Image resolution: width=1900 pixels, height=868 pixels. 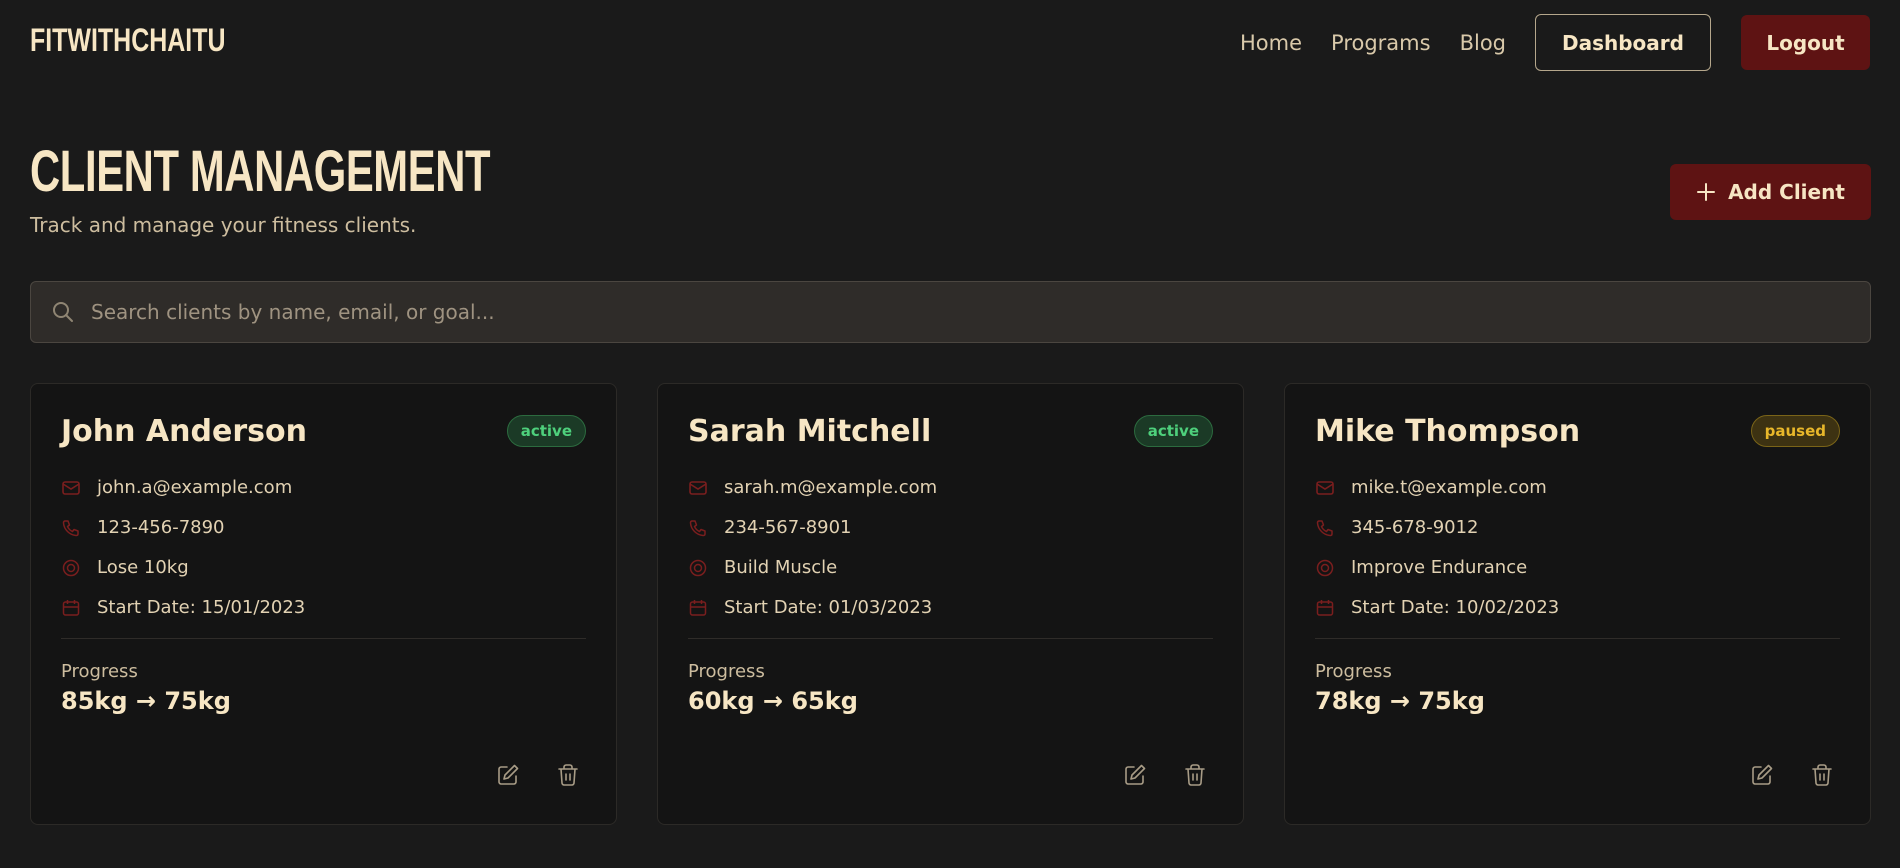 What do you see at coordinates (161, 527) in the screenshot?
I see `client-phone: 123-456-7890` at bounding box center [161, 527].